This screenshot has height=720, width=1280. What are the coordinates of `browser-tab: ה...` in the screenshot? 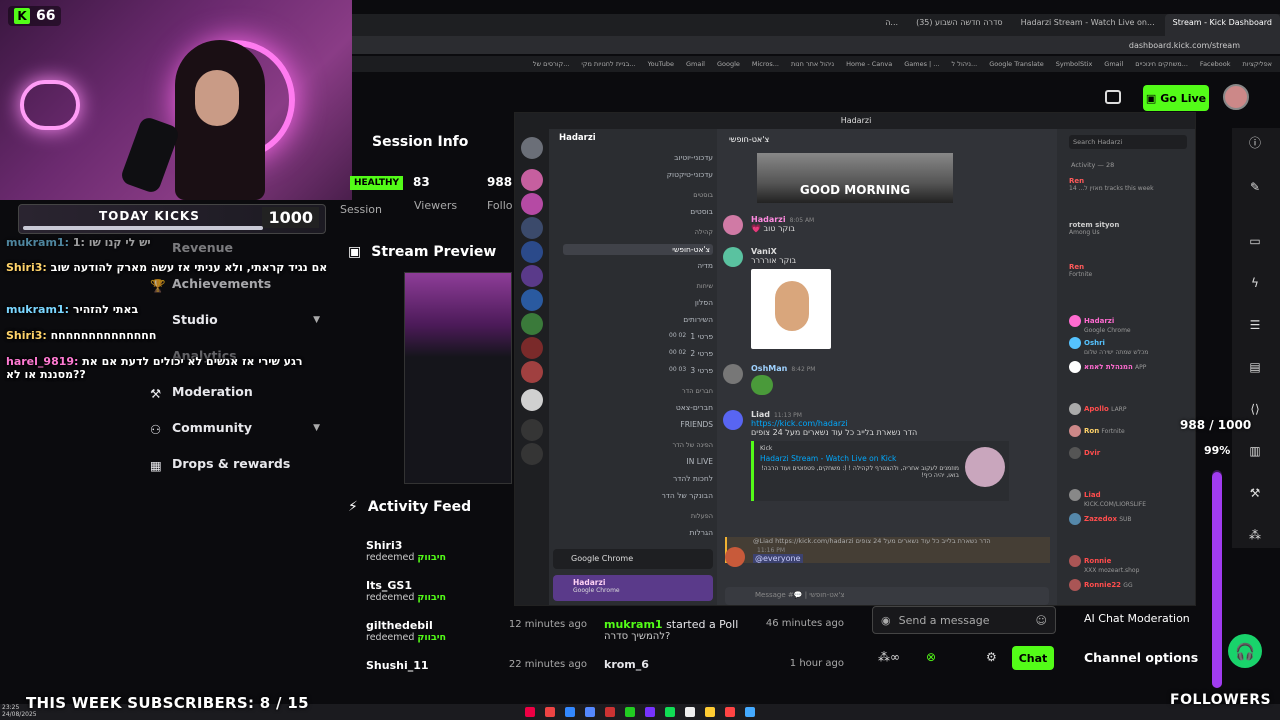 It's located at (891, 25).